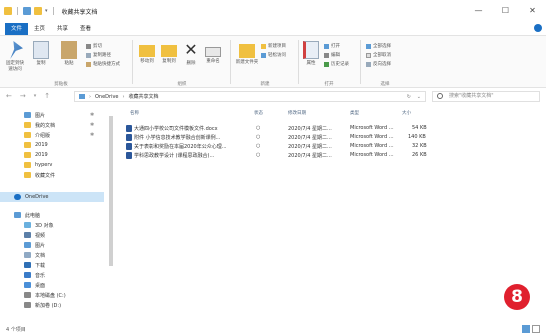 This screenshot has height=336, width=546. Describe the element at coordinates (505, 11) in the screenshot. I see `maximize-button: ☐` at that location.